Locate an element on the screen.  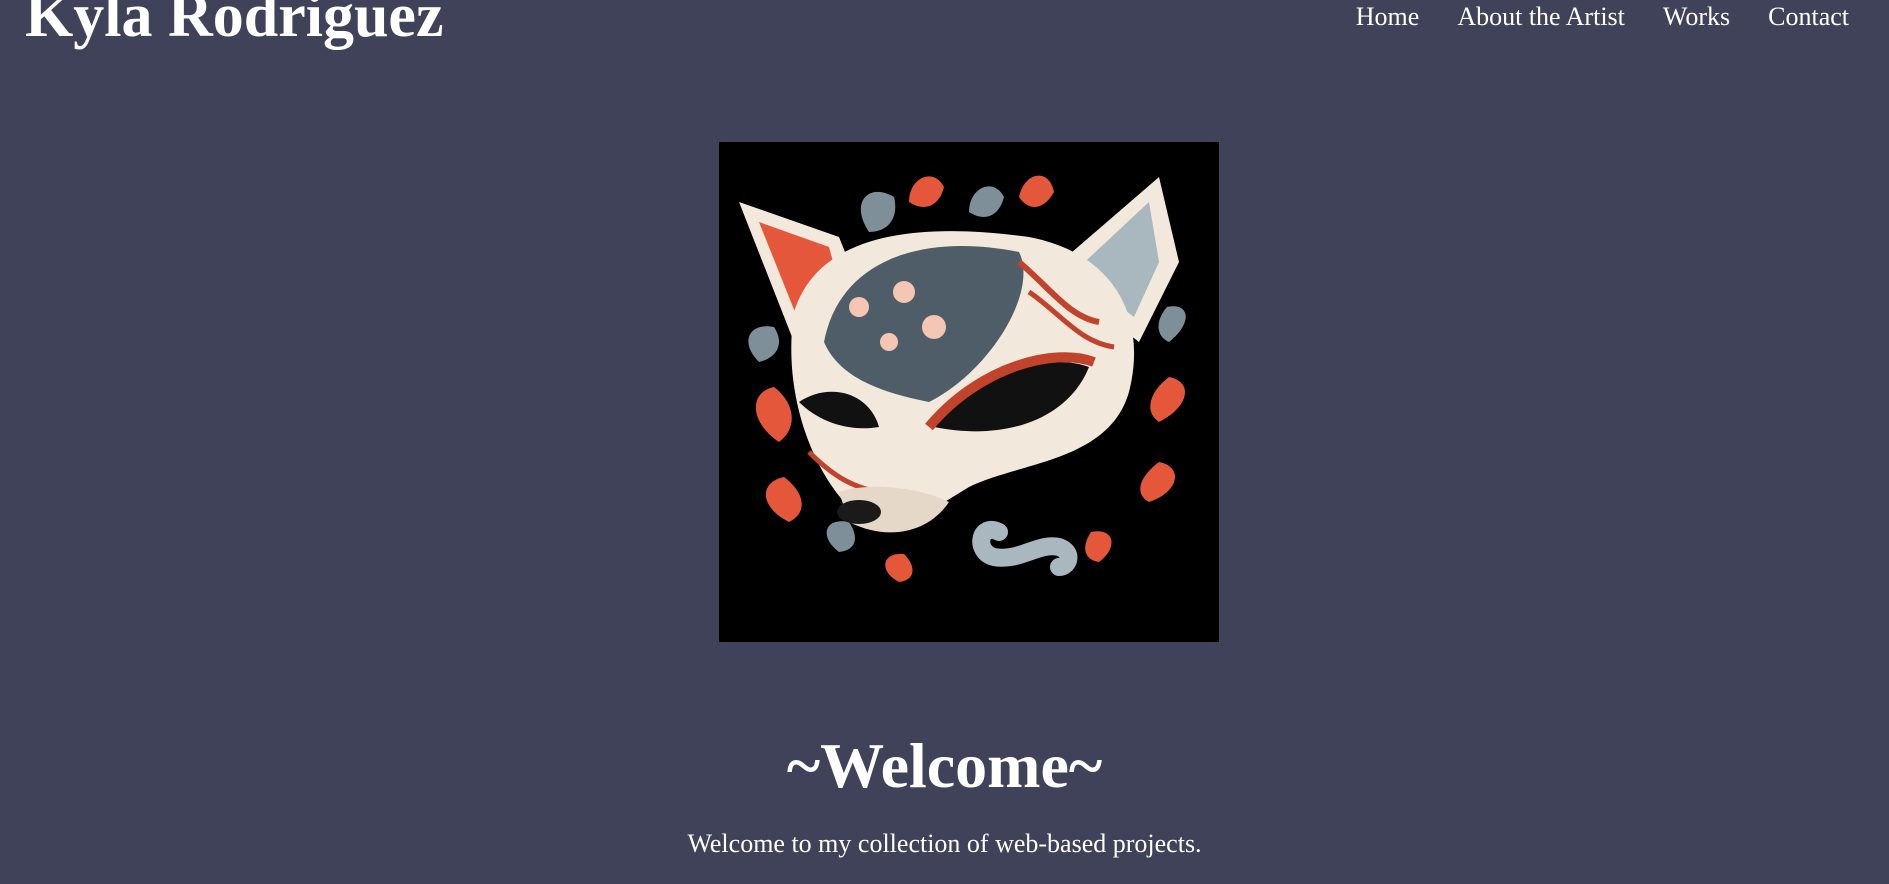
welcome-heading: ~Welcome~ is located at coordinates (944, 765).